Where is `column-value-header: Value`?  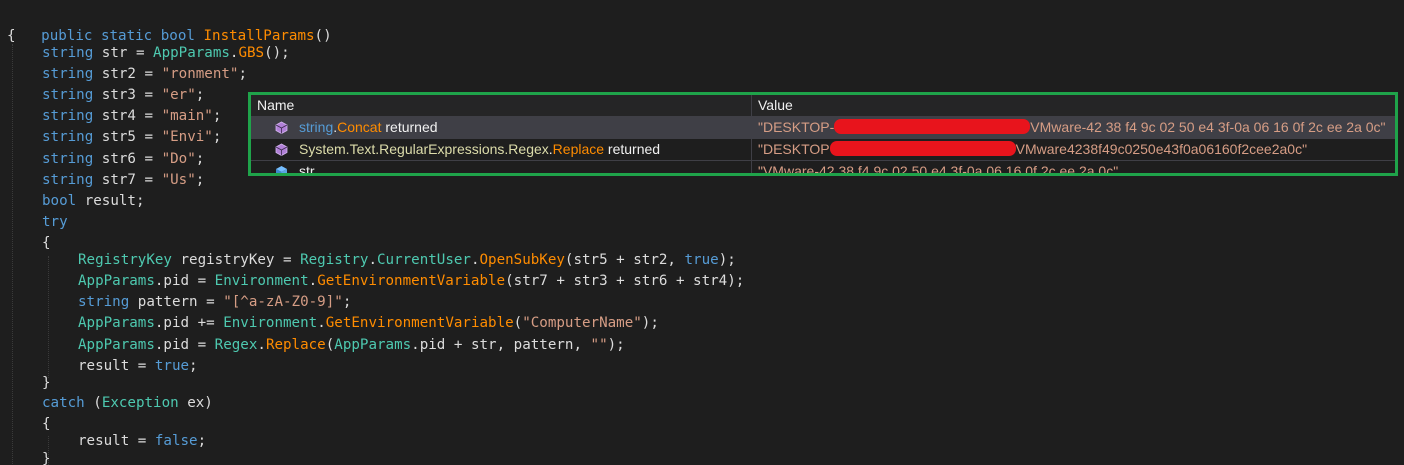
column-value-header: Value is located at coordinates (775, 105).